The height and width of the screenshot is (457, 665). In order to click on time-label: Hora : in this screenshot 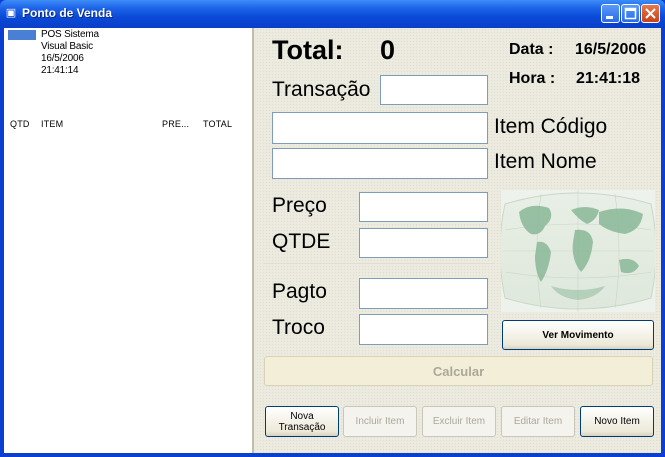, I will do `click(532, 78)`.